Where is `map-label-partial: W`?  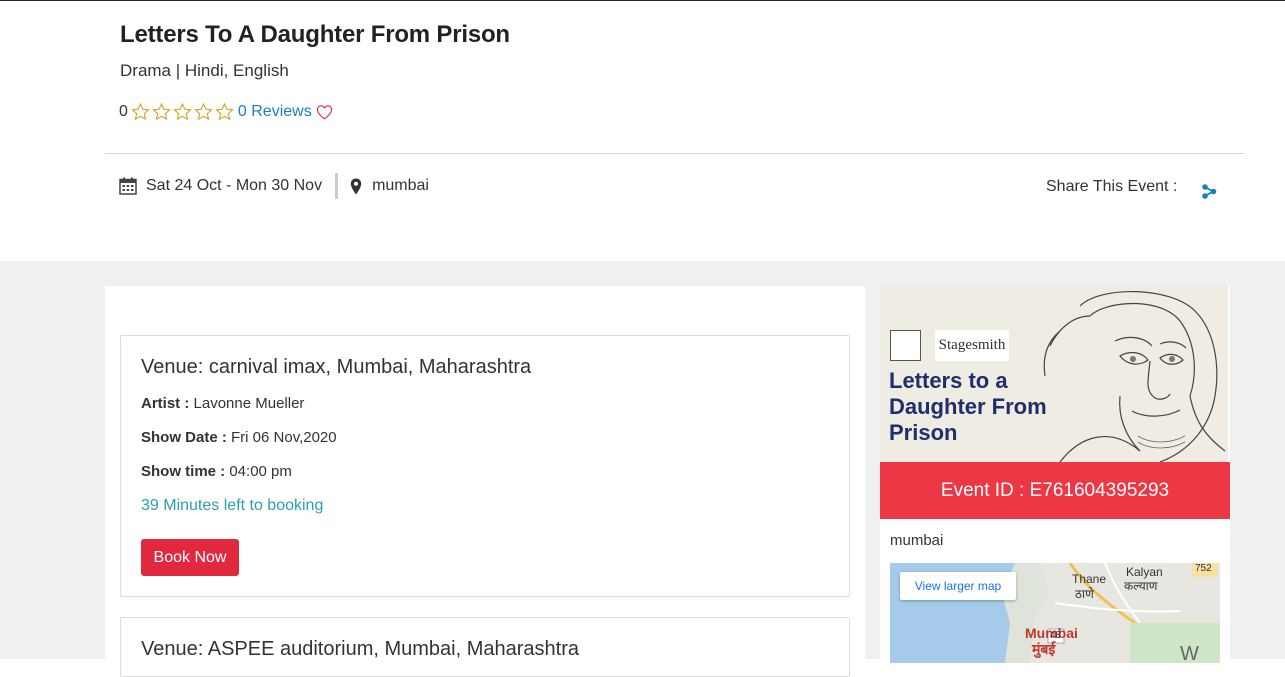 map-label-partial: W is located at coordinates (1189, 653).